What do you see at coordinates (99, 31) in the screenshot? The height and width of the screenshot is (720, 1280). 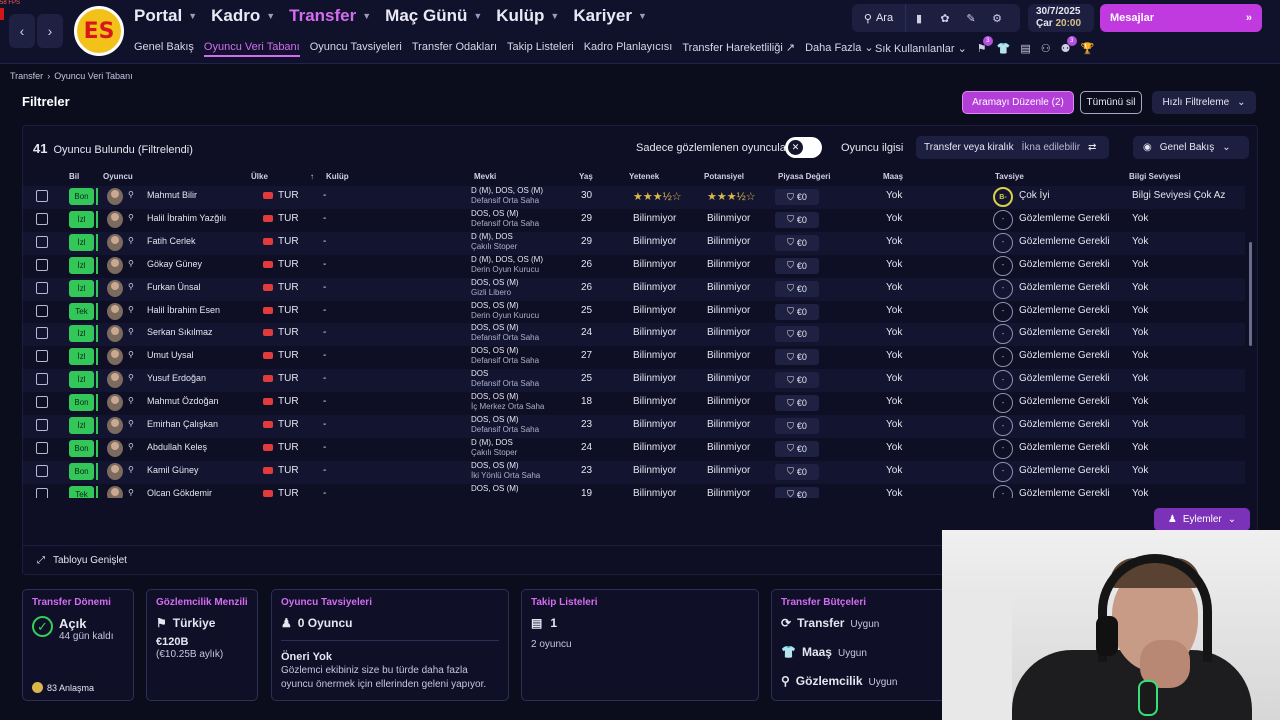 I see `club-logo: ES` at bounding box center [99, 31].